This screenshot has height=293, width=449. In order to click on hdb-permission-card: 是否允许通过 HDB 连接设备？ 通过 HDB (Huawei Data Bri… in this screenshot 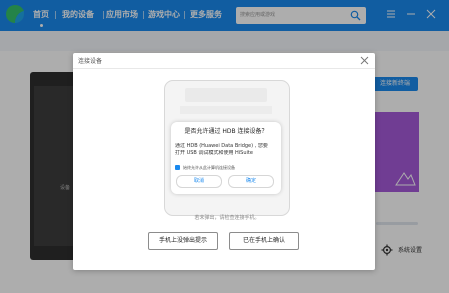, I will do `click(226, 158)`.